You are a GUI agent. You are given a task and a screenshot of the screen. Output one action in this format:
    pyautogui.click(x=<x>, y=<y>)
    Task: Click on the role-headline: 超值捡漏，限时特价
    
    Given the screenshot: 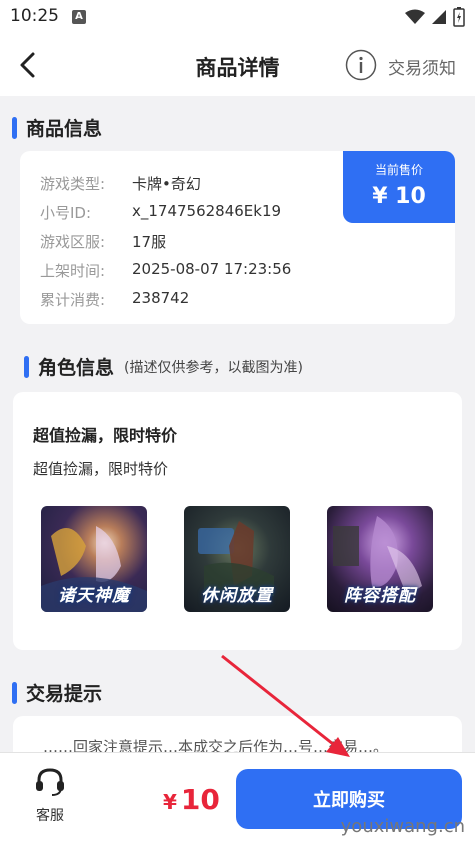 What is the action you would take?
    pyautogui.click(x=105, y=435)
    